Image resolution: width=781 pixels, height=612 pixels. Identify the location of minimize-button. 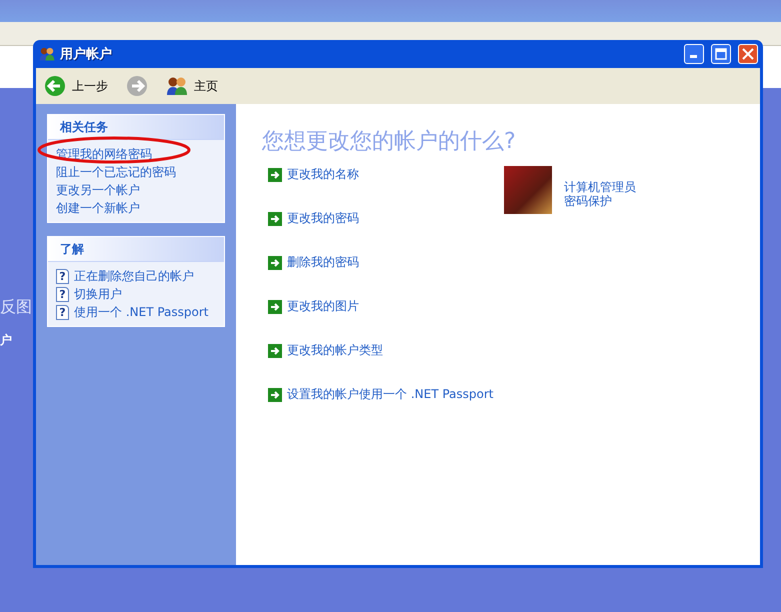
(694, 54).